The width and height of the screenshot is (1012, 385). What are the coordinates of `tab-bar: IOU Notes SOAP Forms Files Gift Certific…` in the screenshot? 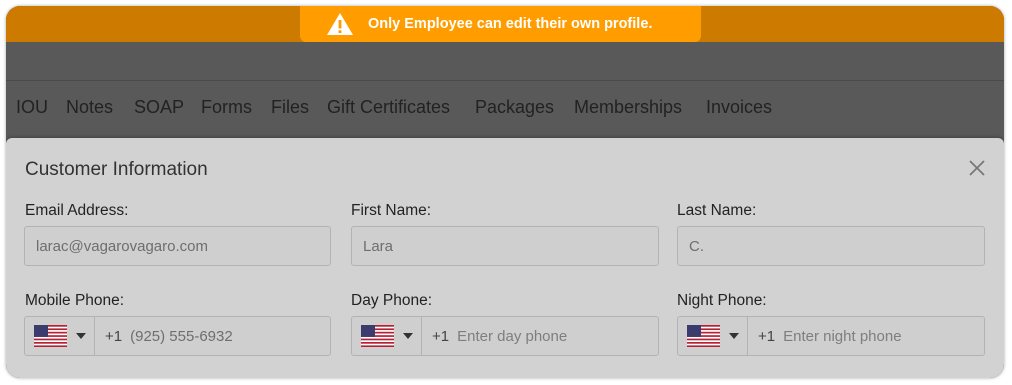 It's located at (505, 109).